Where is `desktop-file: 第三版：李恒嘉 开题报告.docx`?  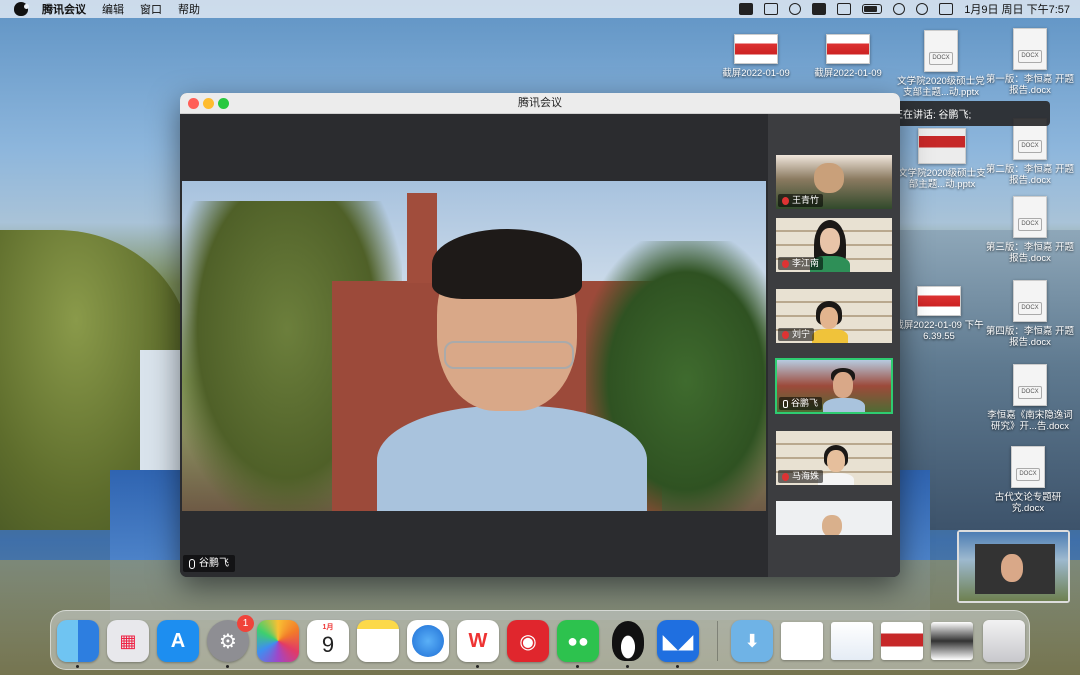
desktop-file: 第三版：李恒嘉 开题报告.docx is located at coordinates (1030, 230).